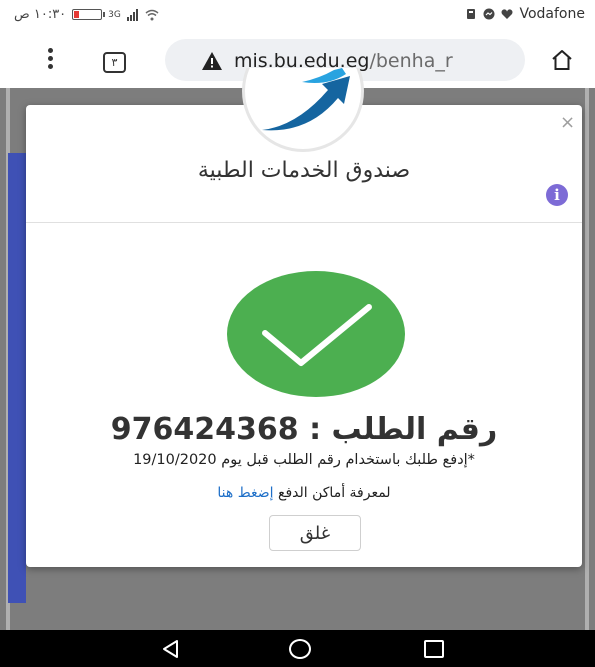 This screenshot has width=595, height=667. I want to click on close-button: غلق, so click(315, 533).